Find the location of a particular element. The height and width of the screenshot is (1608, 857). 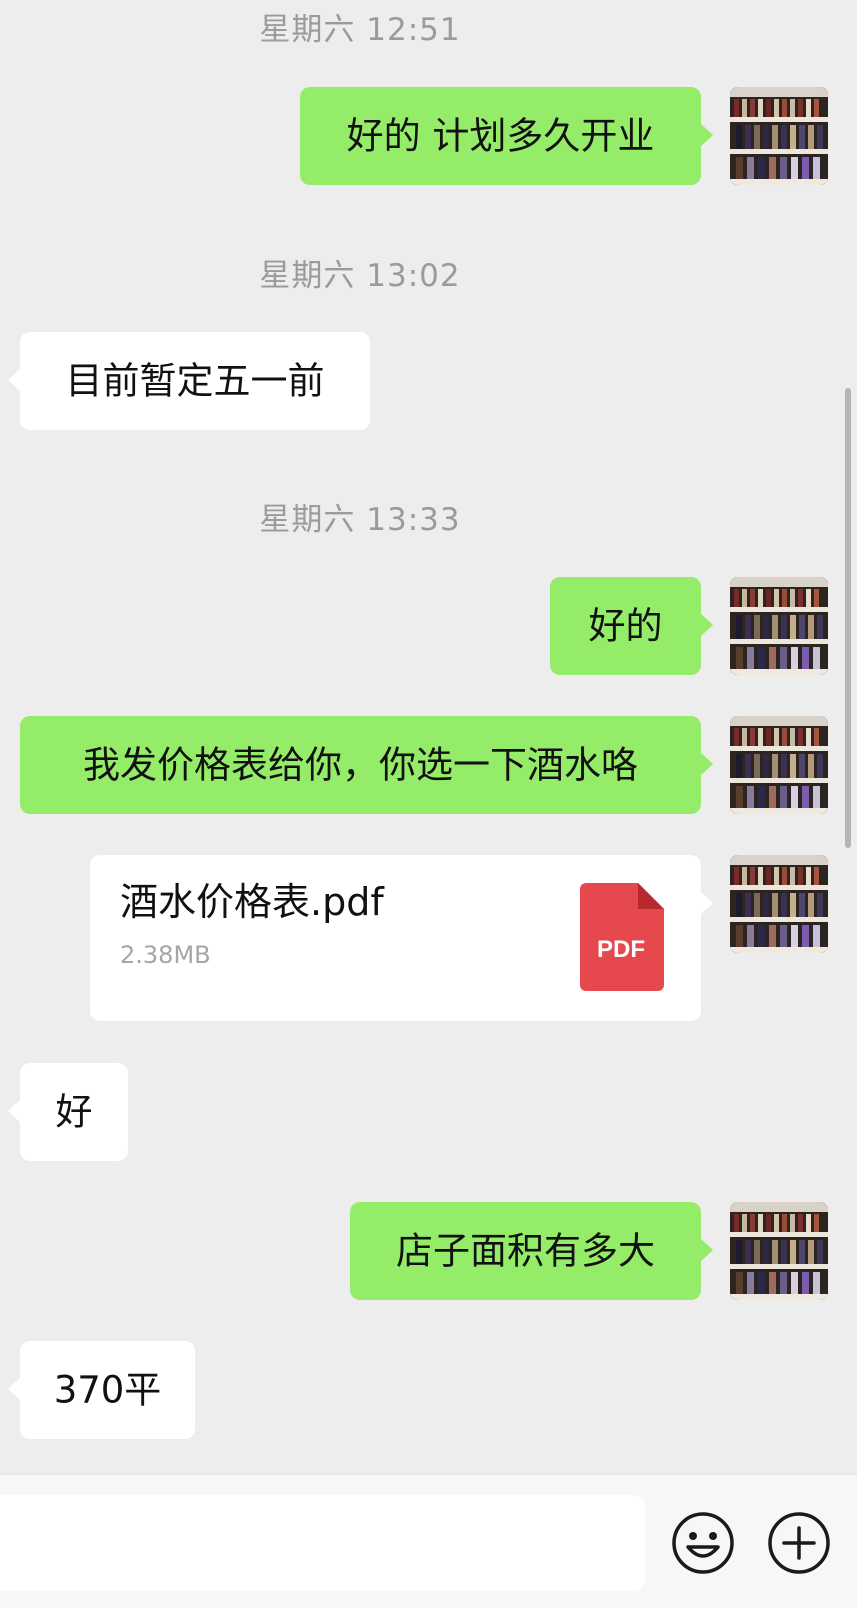

plus-icon is located at coordinates (799, 1543).